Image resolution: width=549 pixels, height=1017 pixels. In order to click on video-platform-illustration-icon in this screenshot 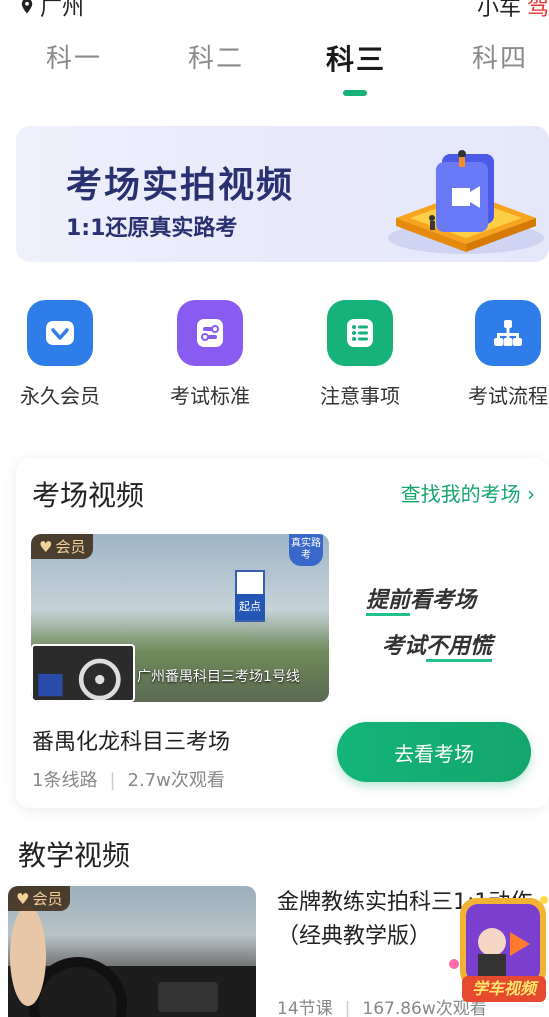, I will do `click(466, 202)`.